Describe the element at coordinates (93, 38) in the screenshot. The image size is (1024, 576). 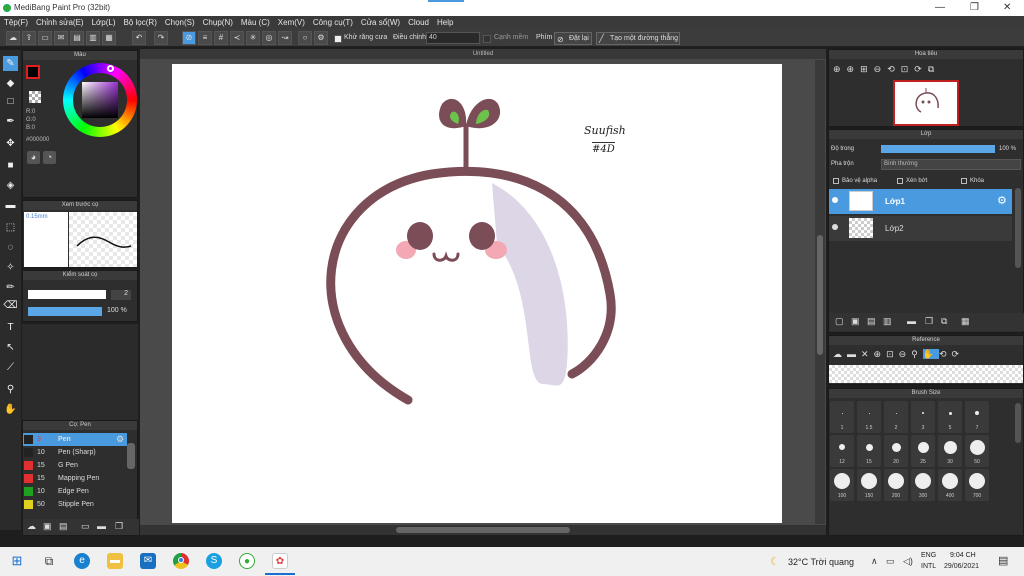
I see `document-icon: ▥` at that location.